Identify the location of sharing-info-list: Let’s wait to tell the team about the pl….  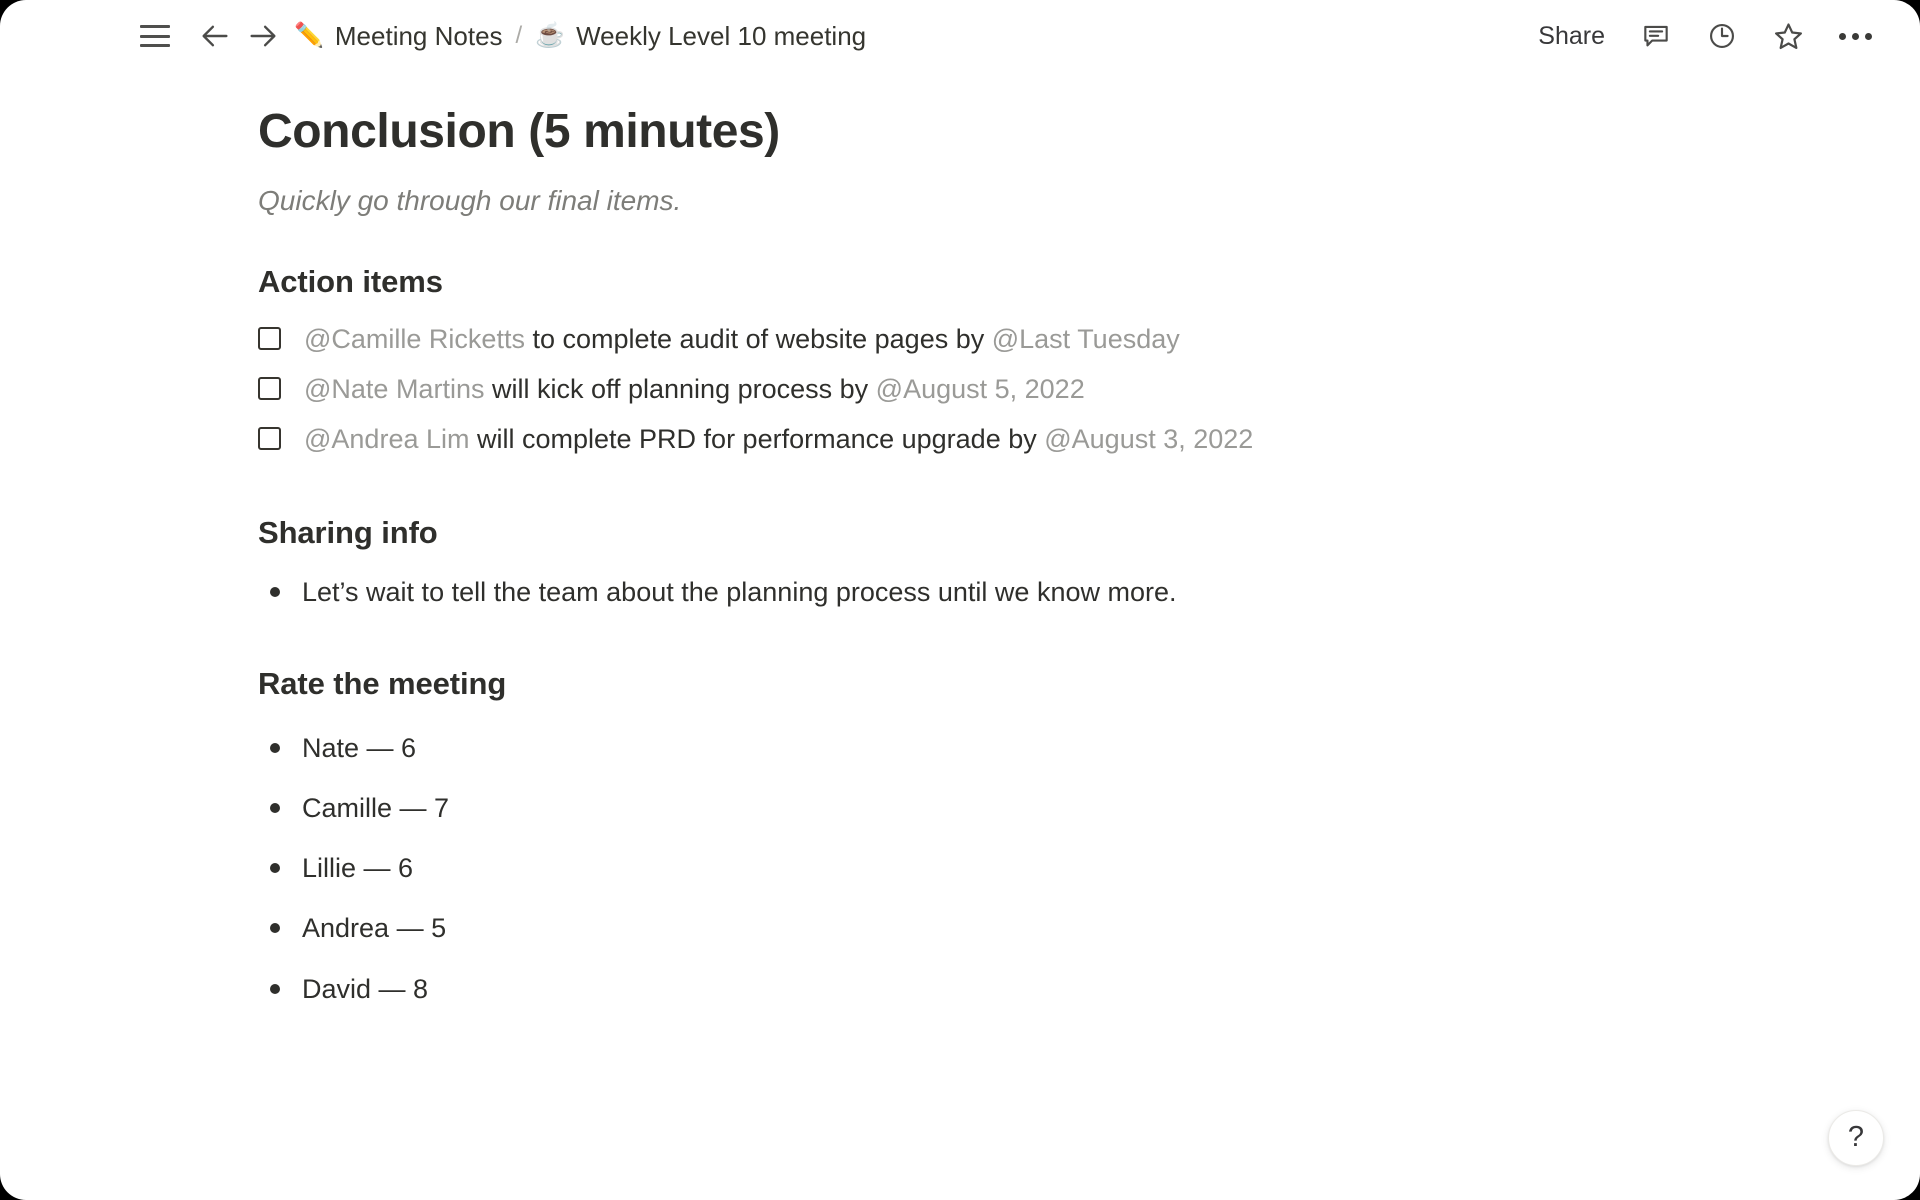
(1029, 585).